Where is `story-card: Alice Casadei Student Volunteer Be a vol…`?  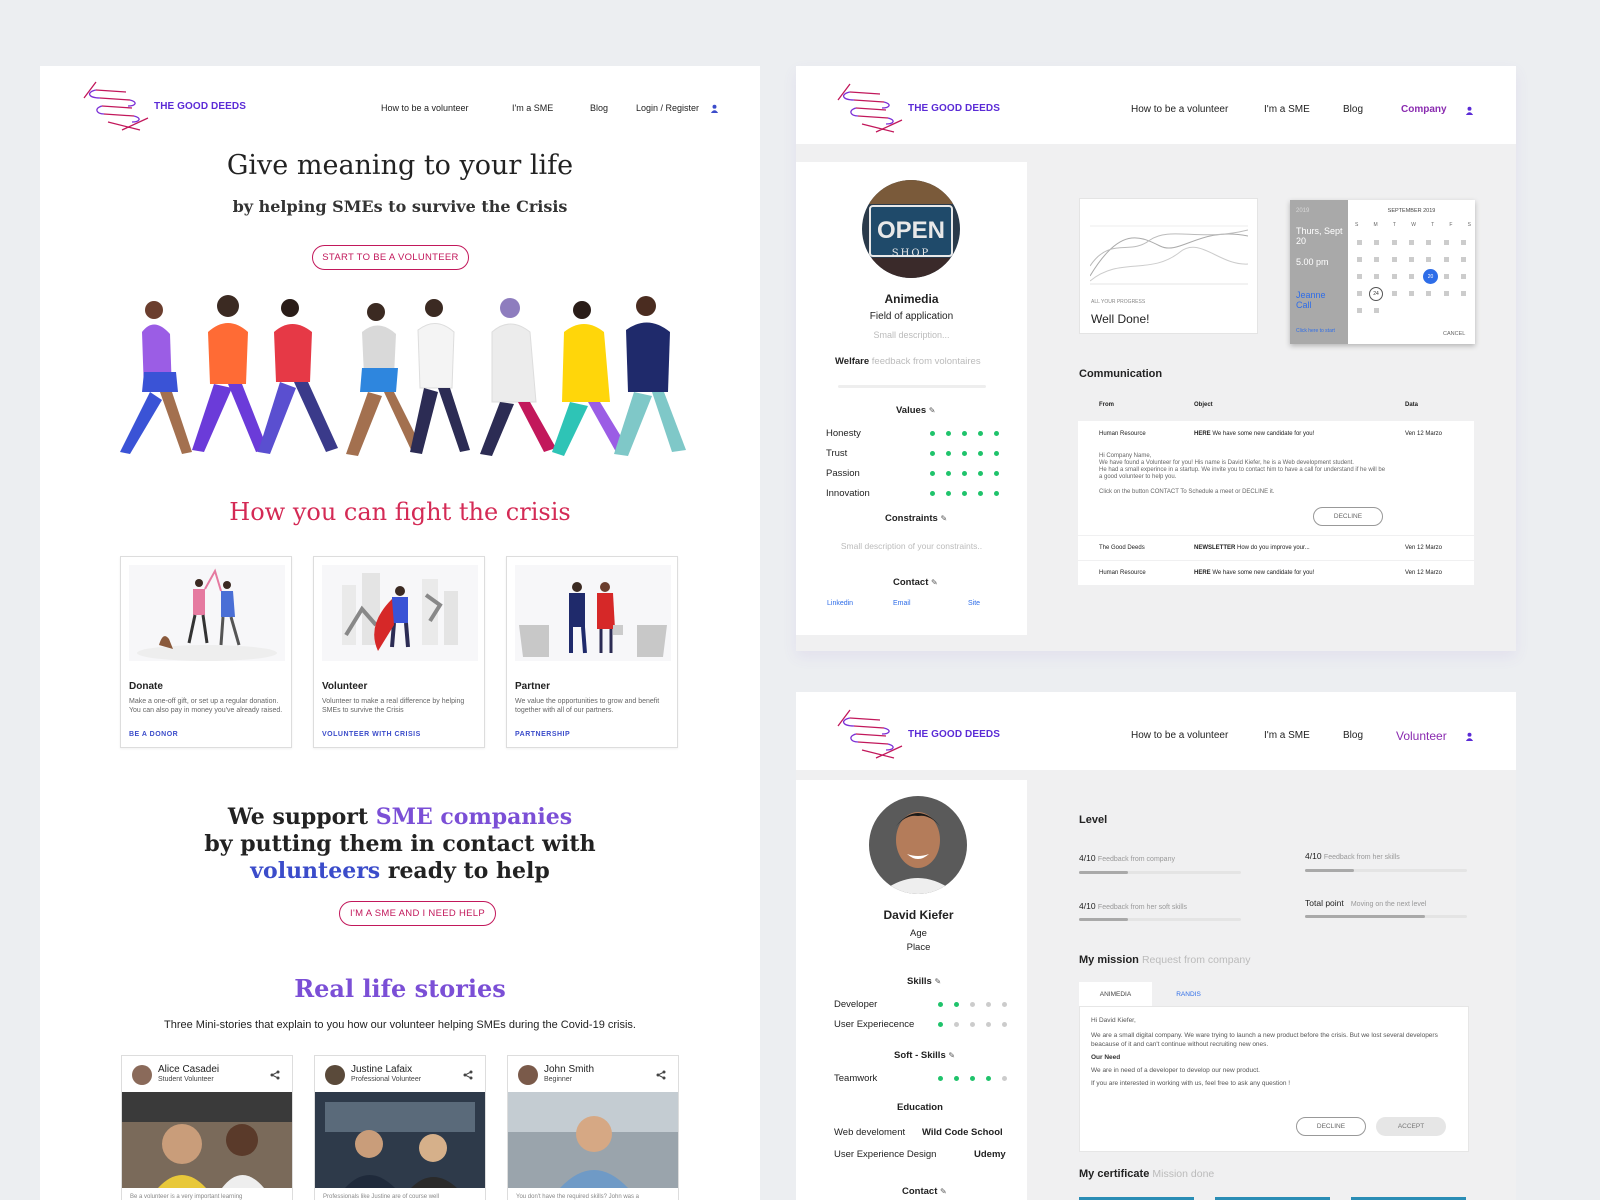
story-card: Alice Casadei Student Volunteer Be a vol… is located at coordinates (207, 1127).